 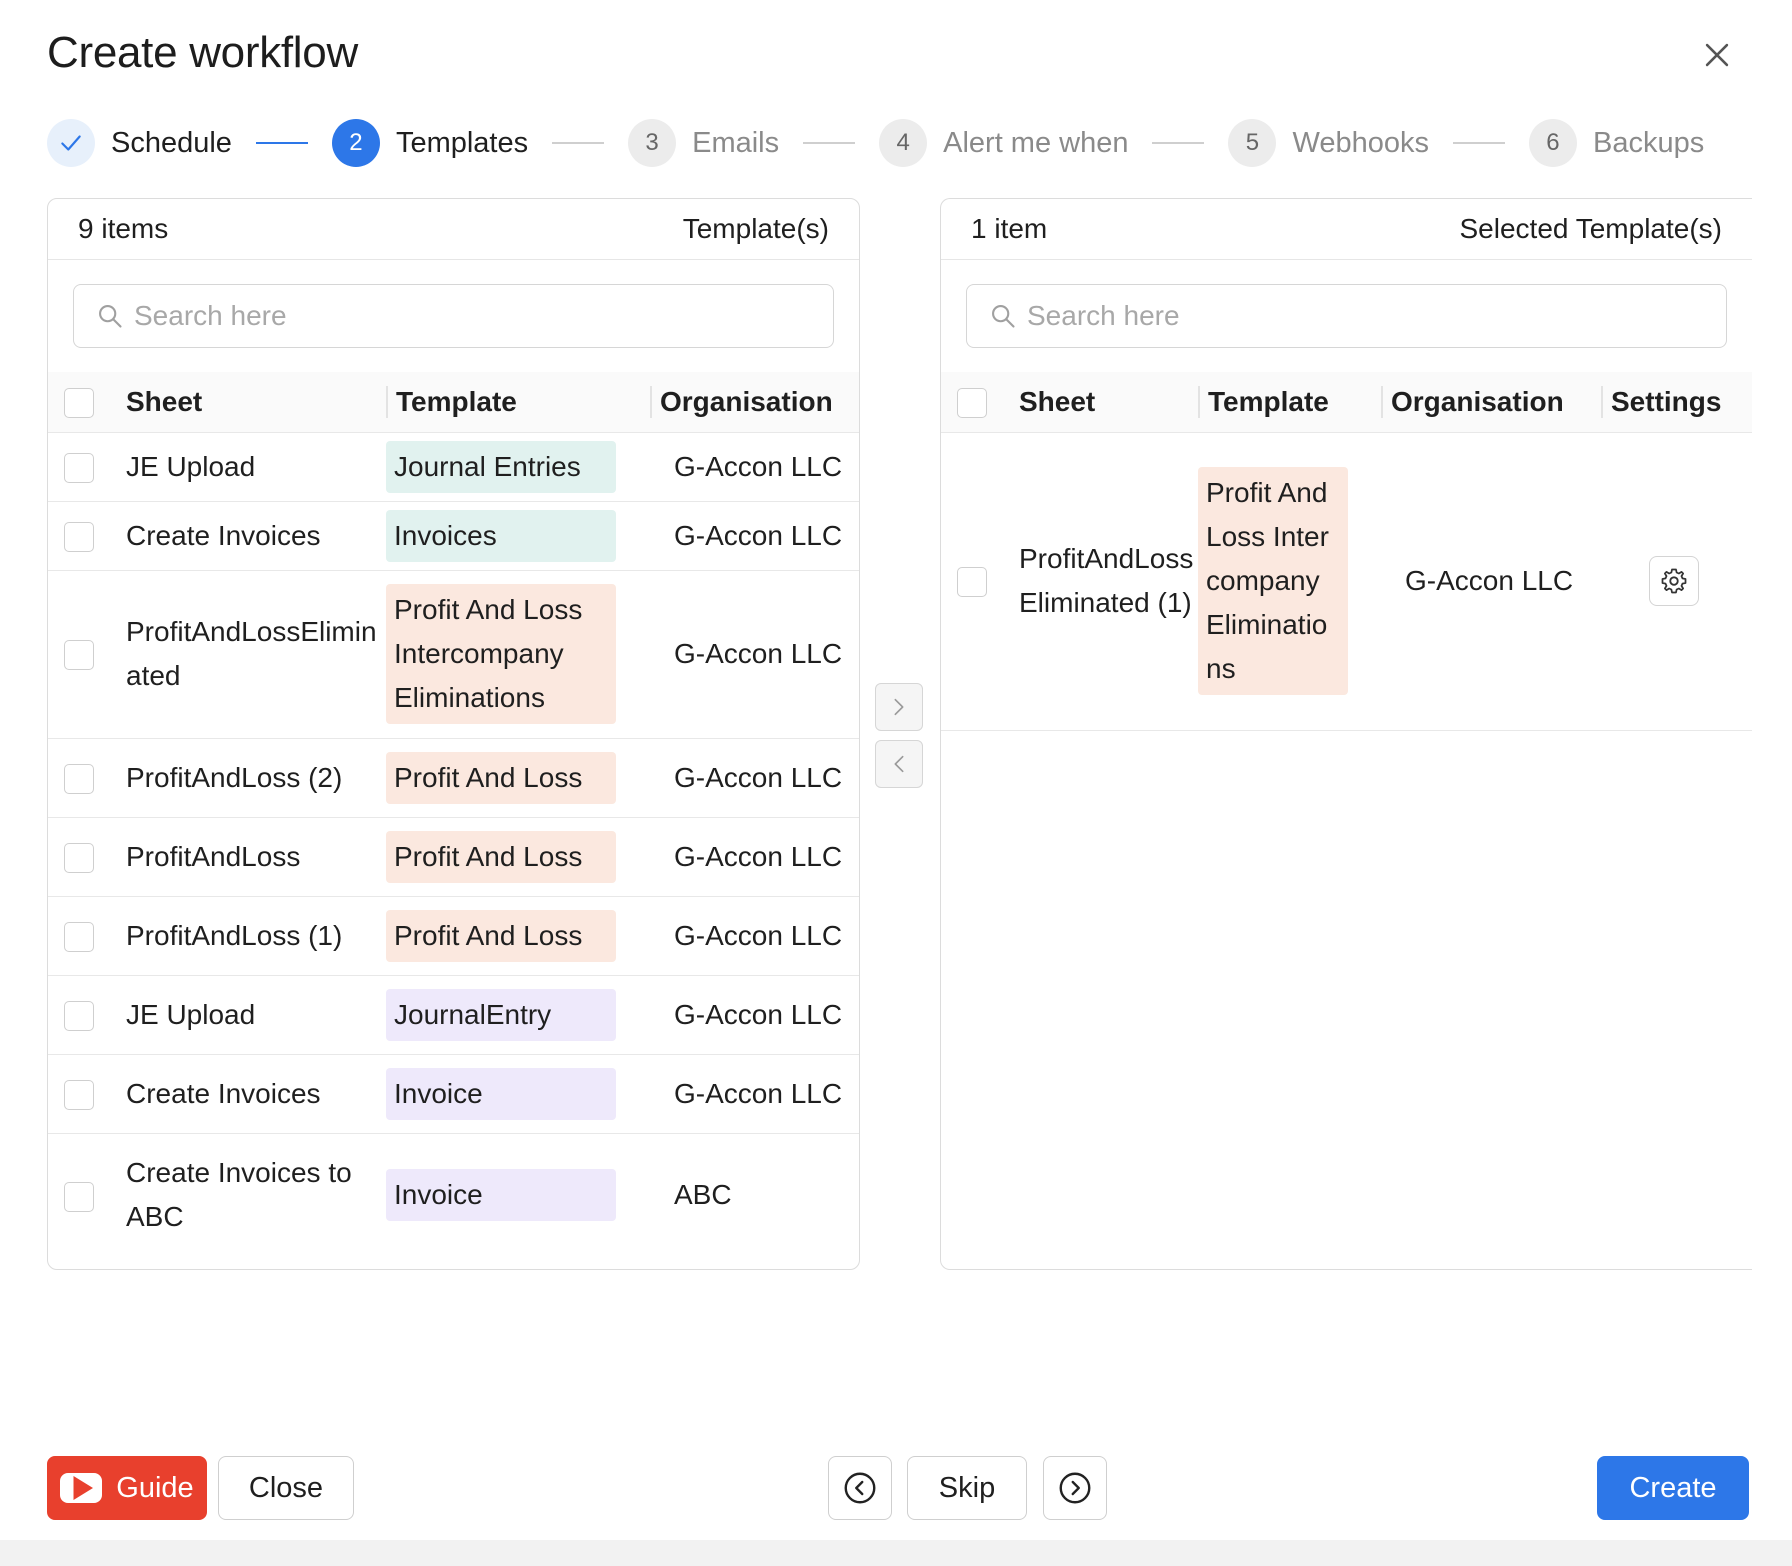 I want to click on step-label: Backups, so click(x=1648, y=142).